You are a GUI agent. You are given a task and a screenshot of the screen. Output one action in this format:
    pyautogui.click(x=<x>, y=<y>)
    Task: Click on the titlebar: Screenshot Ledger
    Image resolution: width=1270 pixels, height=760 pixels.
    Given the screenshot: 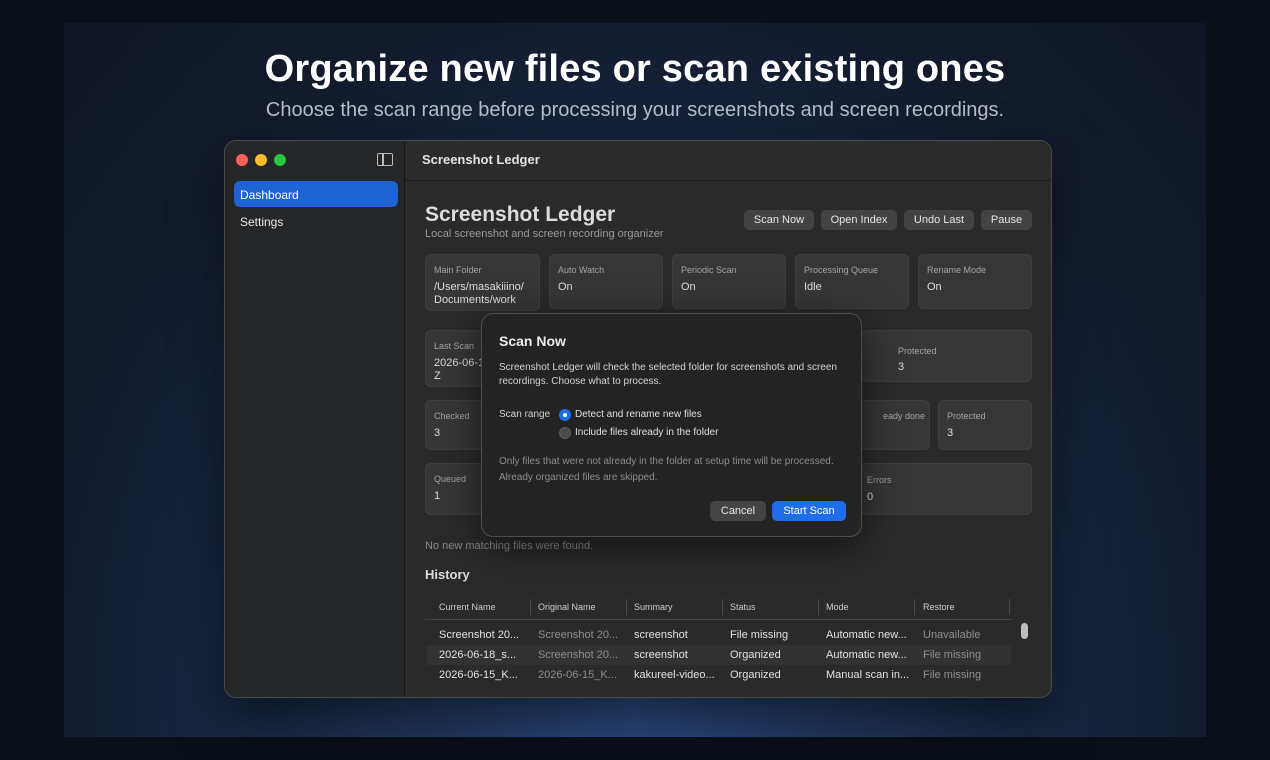 What is the action you would take?
    pyautogui.click(x=728, y=161)
    